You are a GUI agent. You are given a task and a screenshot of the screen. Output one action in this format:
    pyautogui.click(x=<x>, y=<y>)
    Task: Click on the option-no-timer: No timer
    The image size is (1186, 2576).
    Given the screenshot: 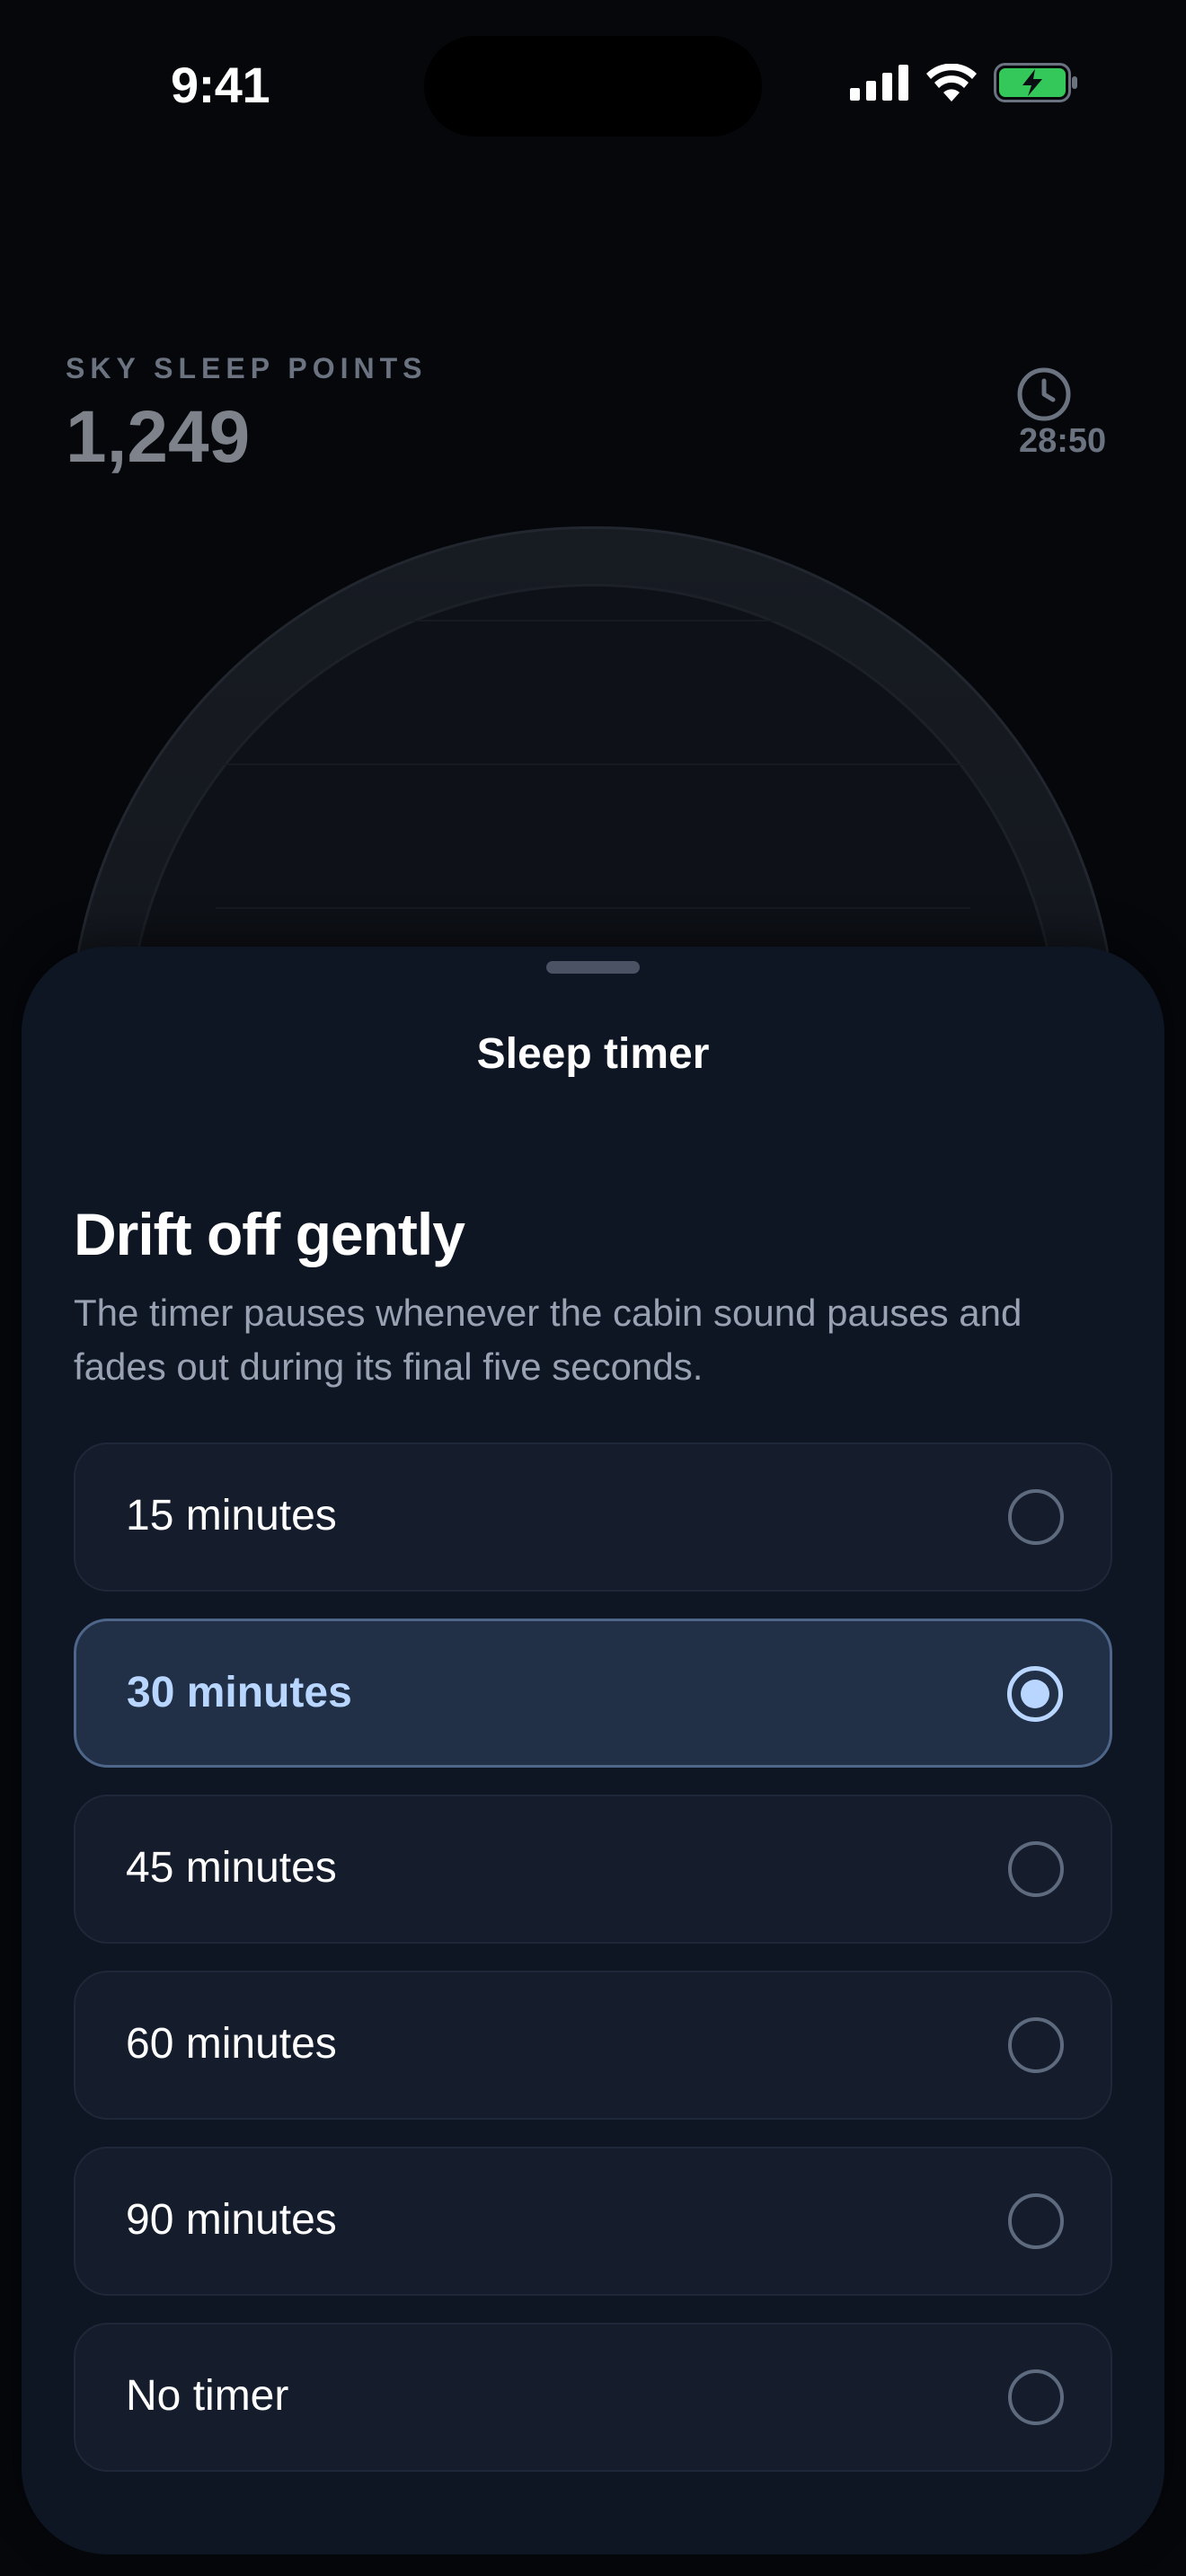 What is the action you would take?
    pyautogui.click(x=593, y=2397)
    